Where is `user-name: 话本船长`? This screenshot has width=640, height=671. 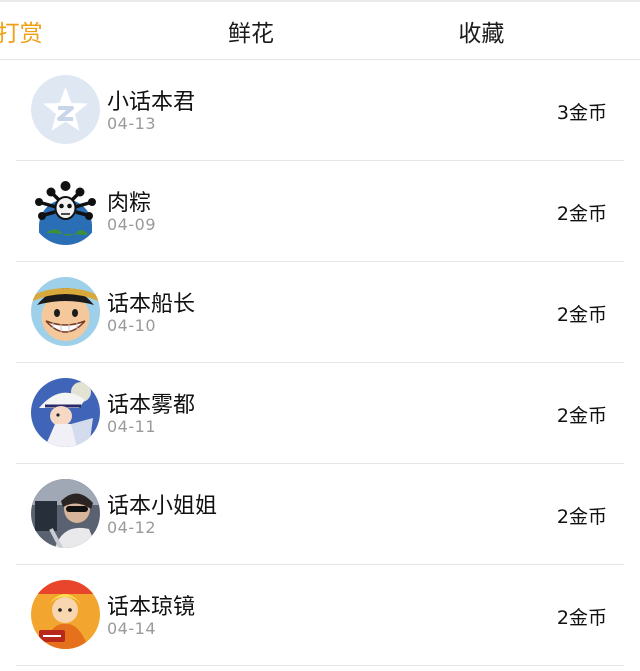 user-name: 话本船长 is located at coordinates (151, 304).